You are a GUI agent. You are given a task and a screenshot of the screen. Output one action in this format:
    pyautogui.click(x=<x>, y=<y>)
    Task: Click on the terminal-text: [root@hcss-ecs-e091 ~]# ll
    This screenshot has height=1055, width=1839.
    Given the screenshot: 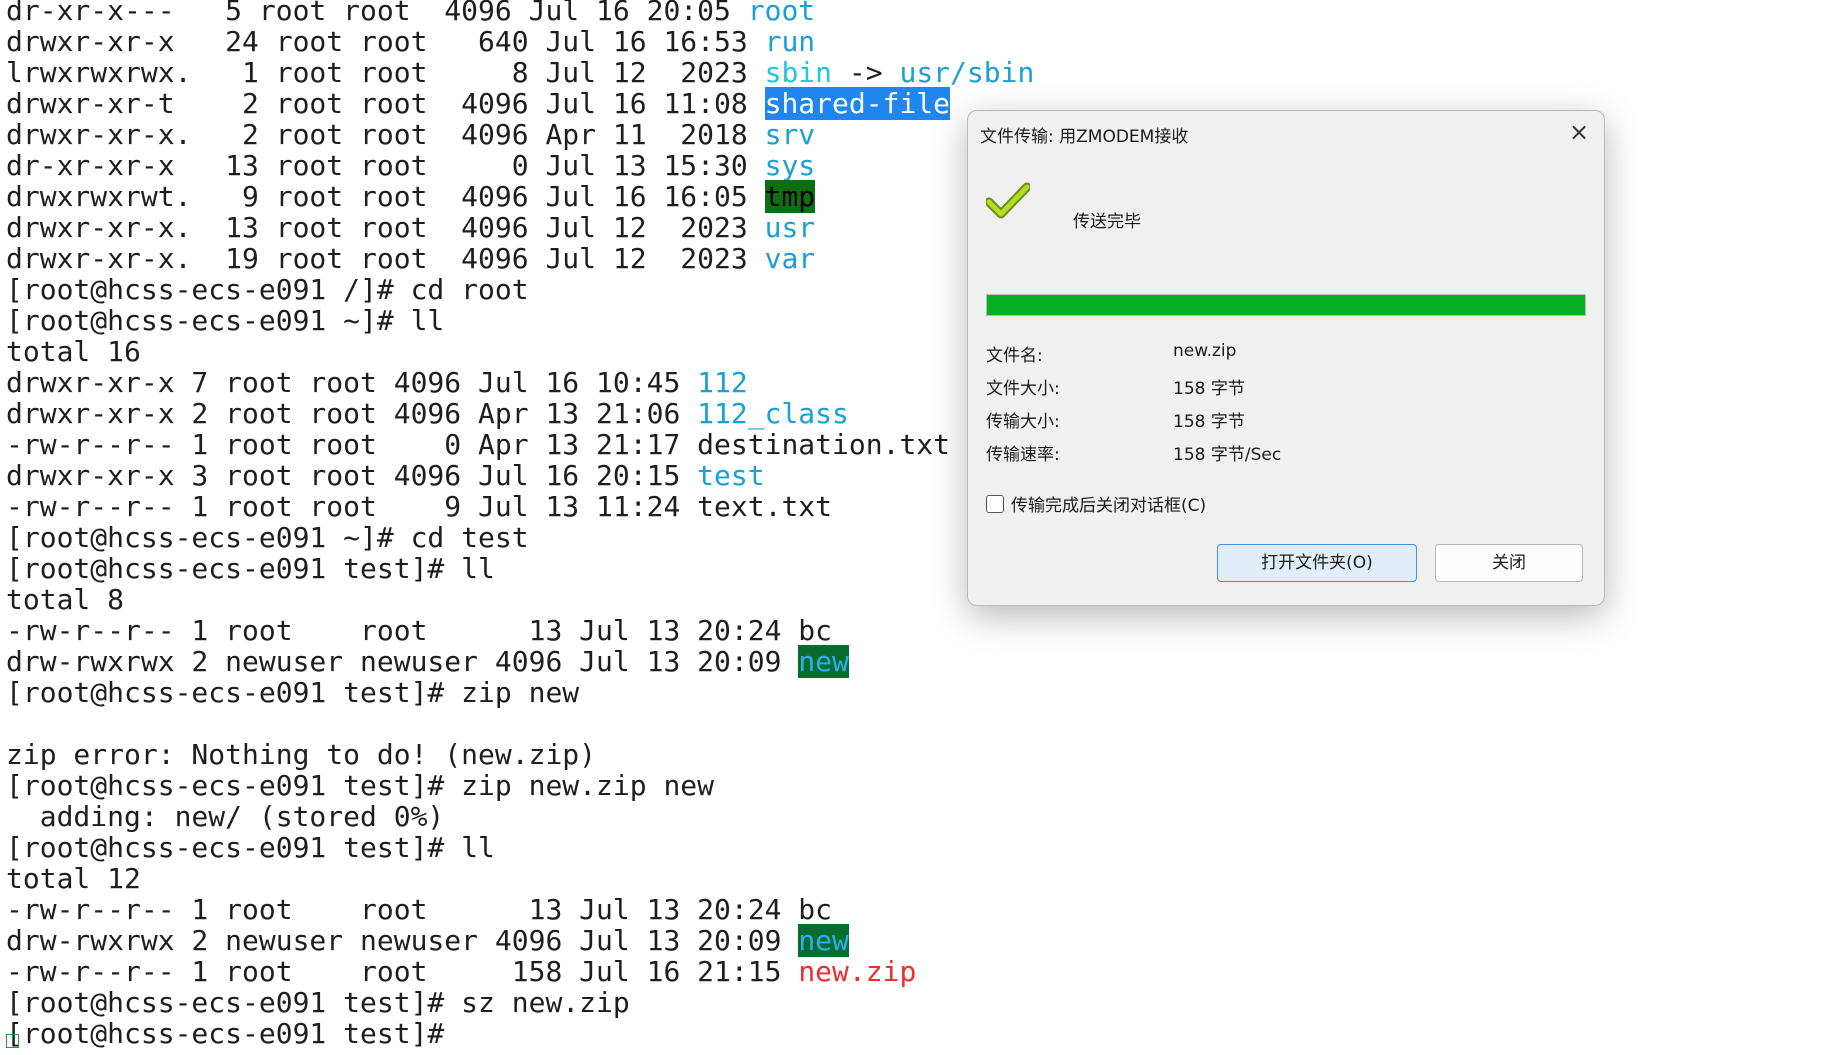 What is the action you would take?
    pyautogui.click(x=225, y=320)
    